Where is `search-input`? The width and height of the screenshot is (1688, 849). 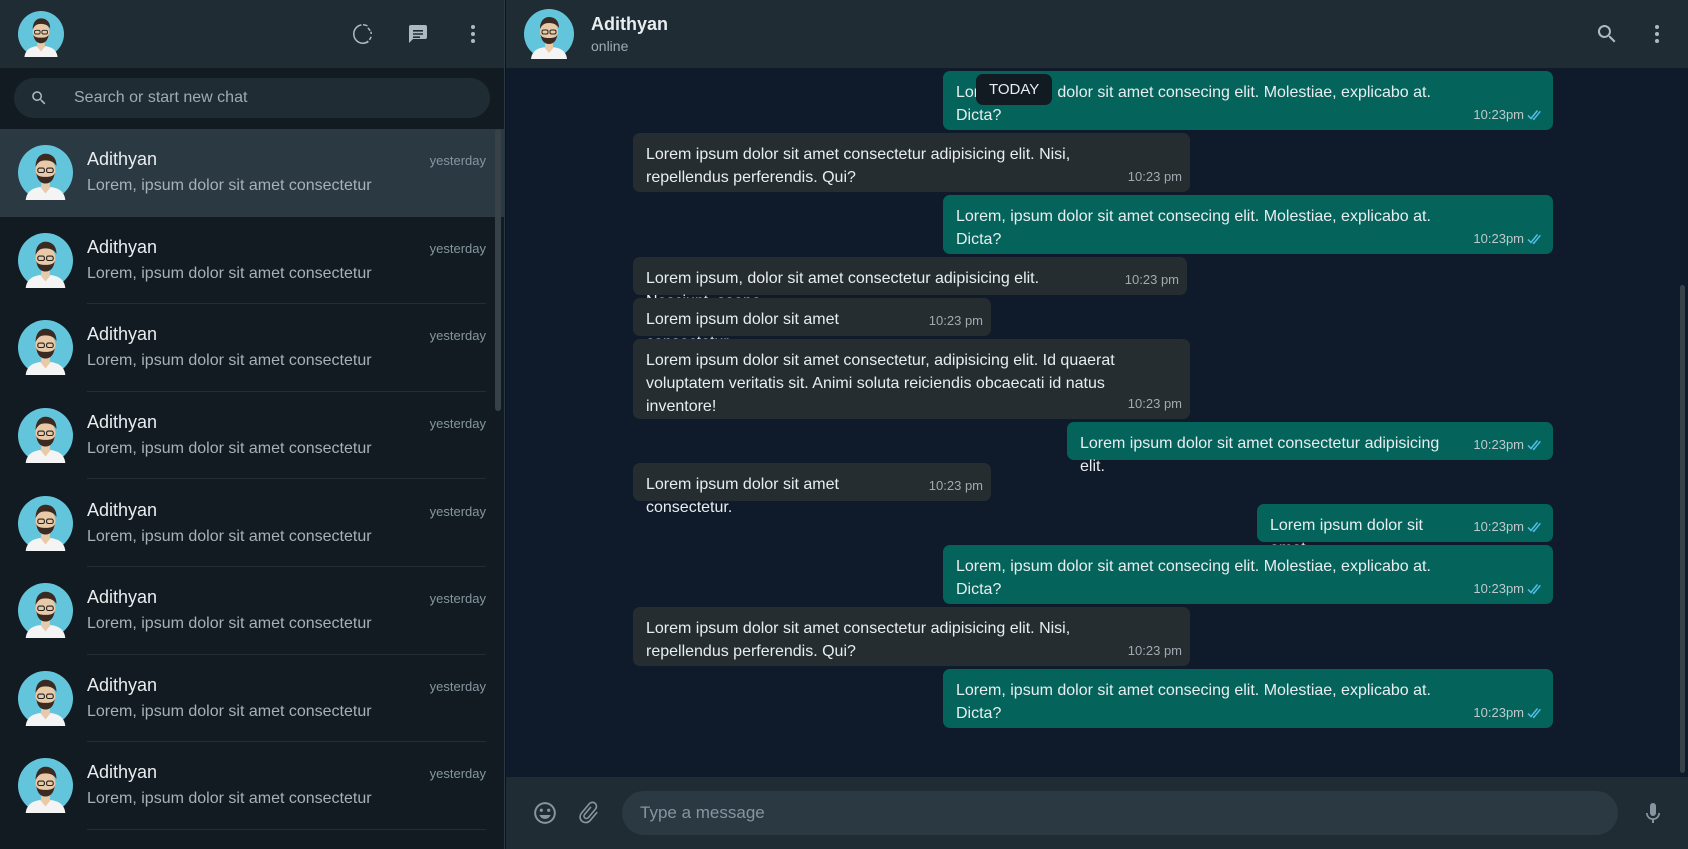
search-input is located at coordinates (264, 98).